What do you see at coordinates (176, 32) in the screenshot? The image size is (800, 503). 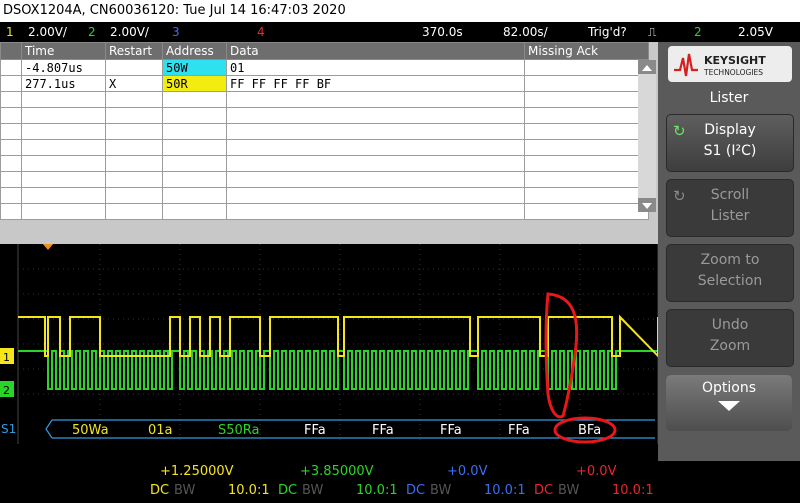 I see `ch3-number: 3` at bounding box center [176, 32].